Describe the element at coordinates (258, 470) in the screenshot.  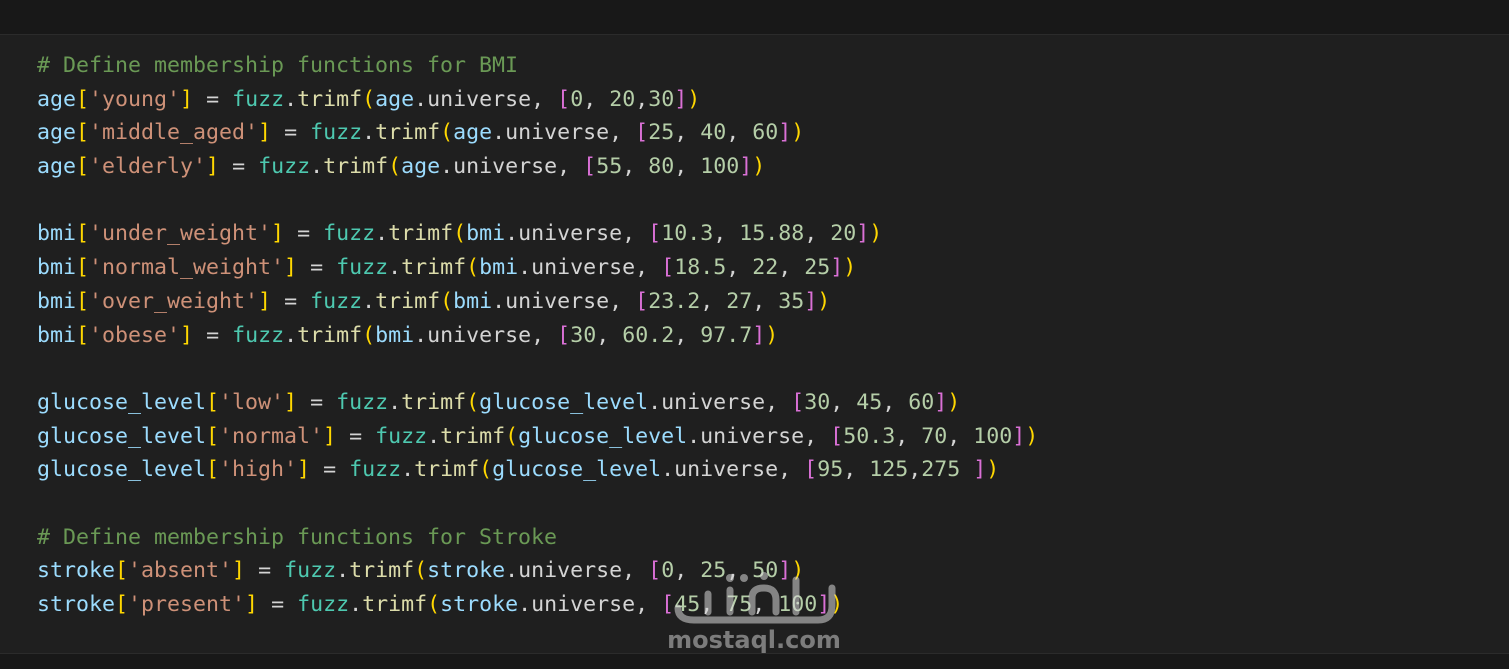
I see `code-string: 'high'` at that location.